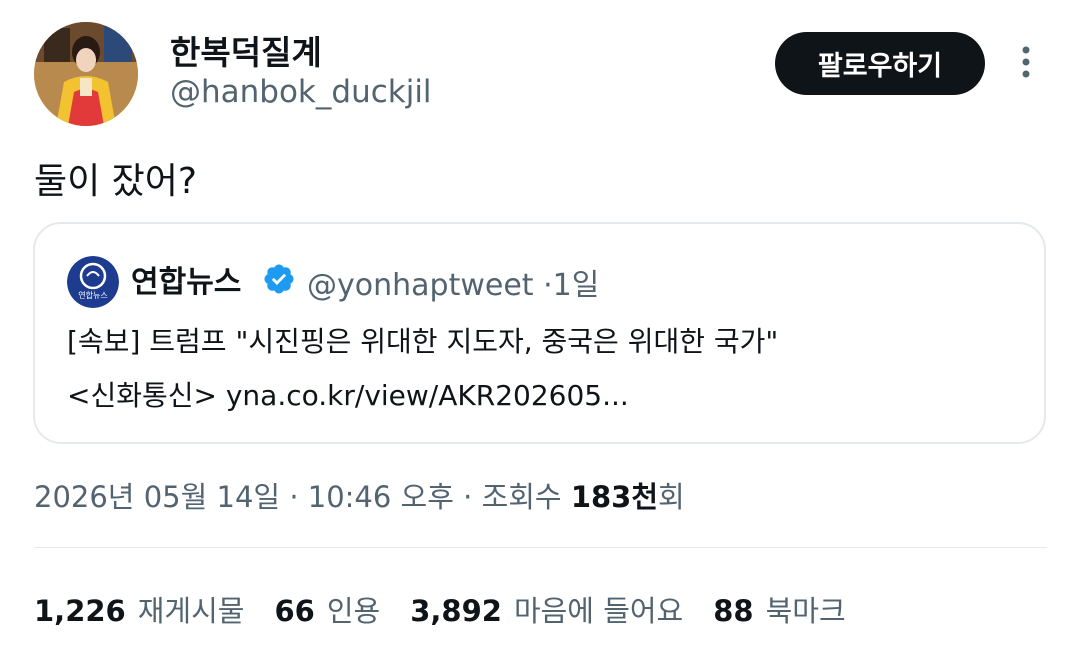 The width and height of the screenshot is (1080, 663). I want to click on author-avatar-image, so click(86, 74).